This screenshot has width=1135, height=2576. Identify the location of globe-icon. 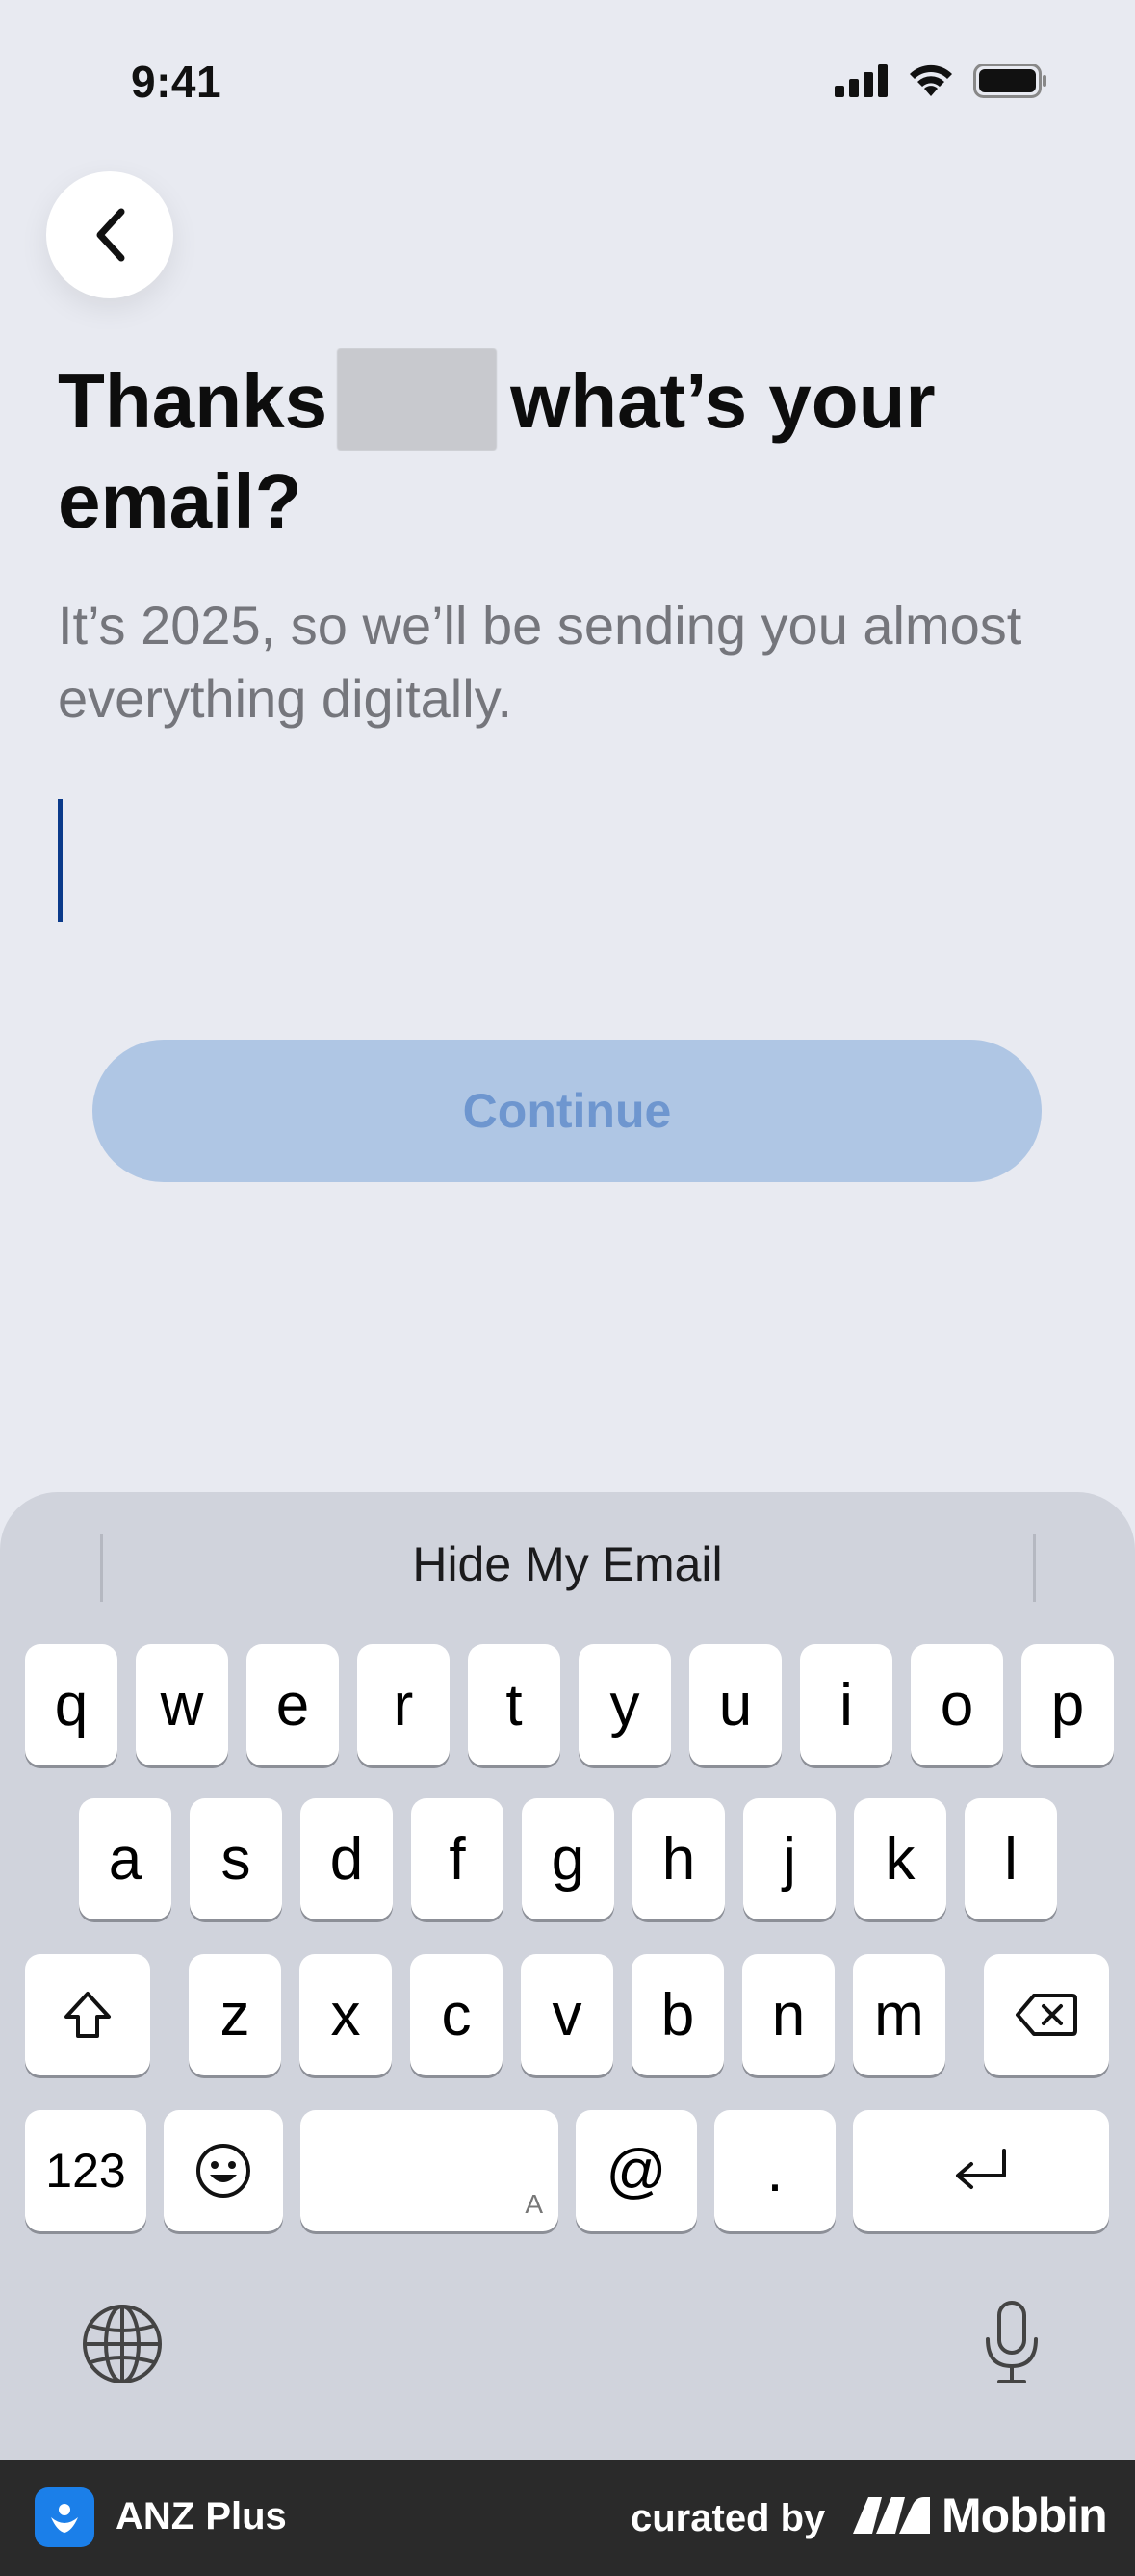
(122, 2344).